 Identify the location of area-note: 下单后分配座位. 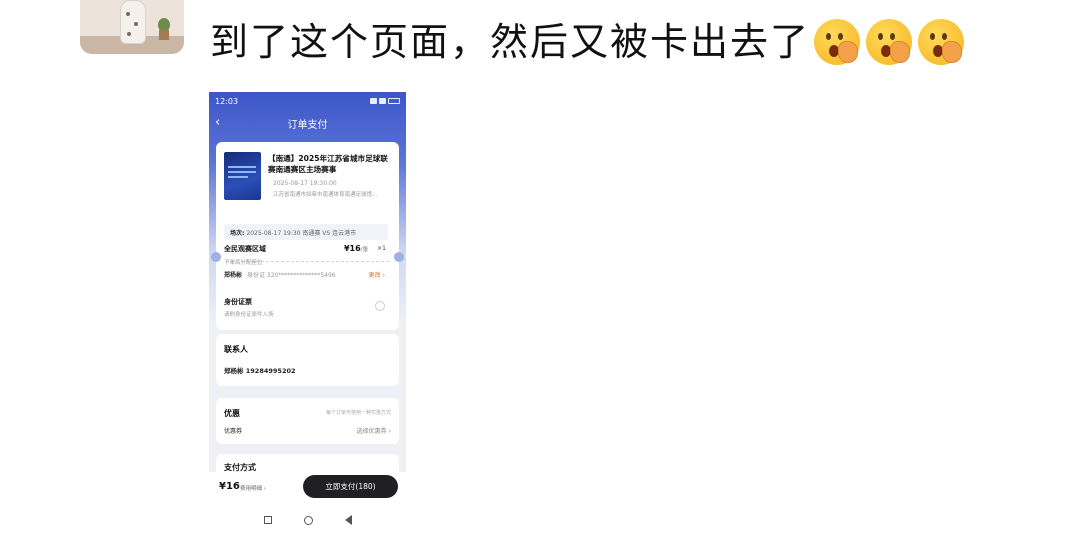
(243, 263).